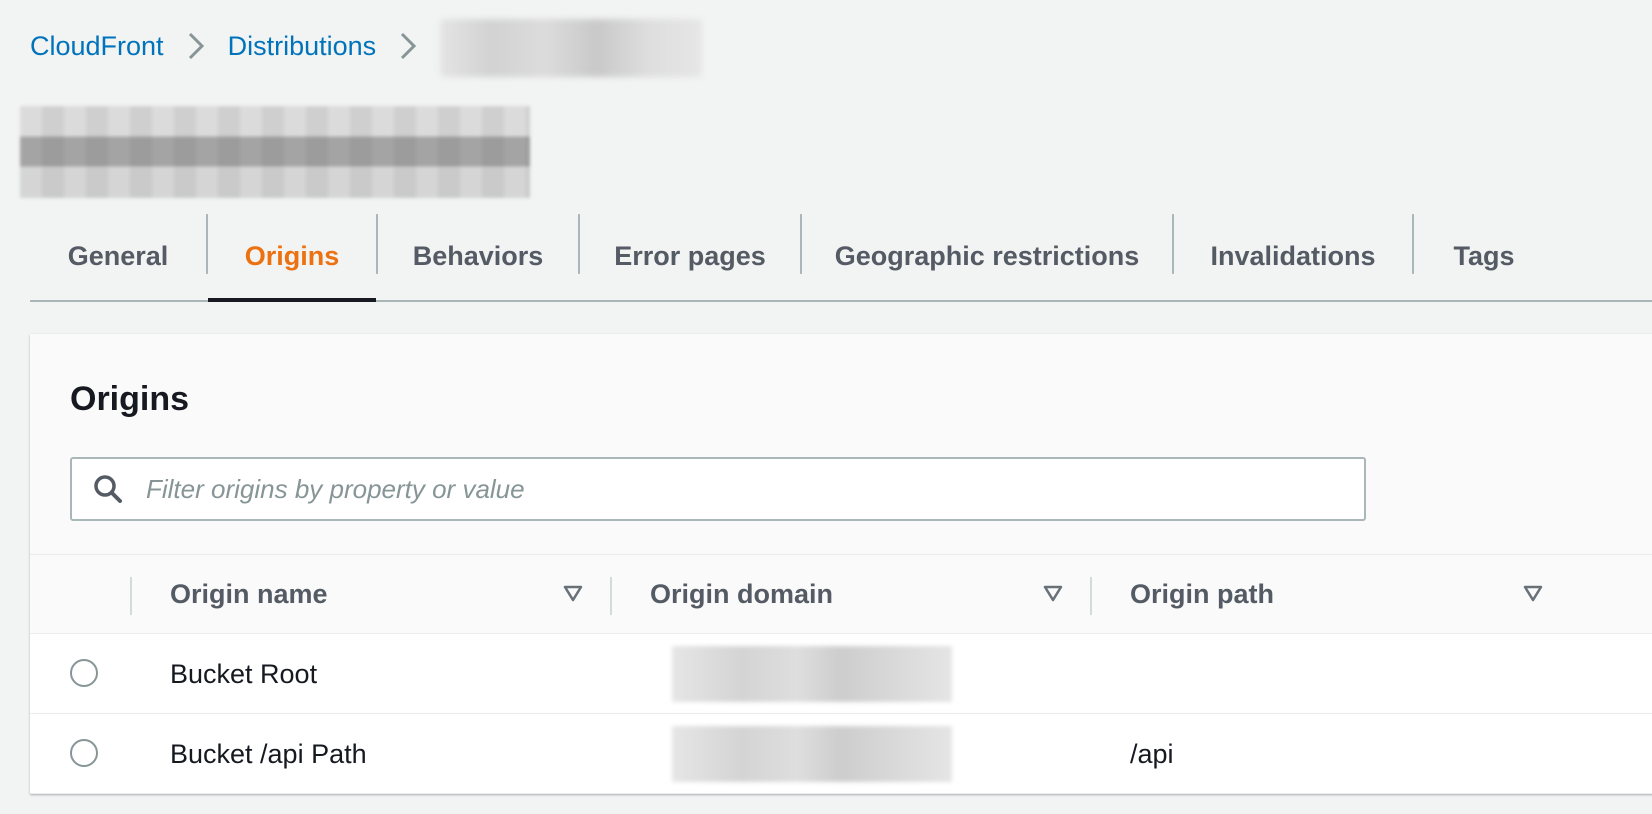 The height and width of the screenshot is (814, 1652). I want to click on search-icon, so click(108, 489).